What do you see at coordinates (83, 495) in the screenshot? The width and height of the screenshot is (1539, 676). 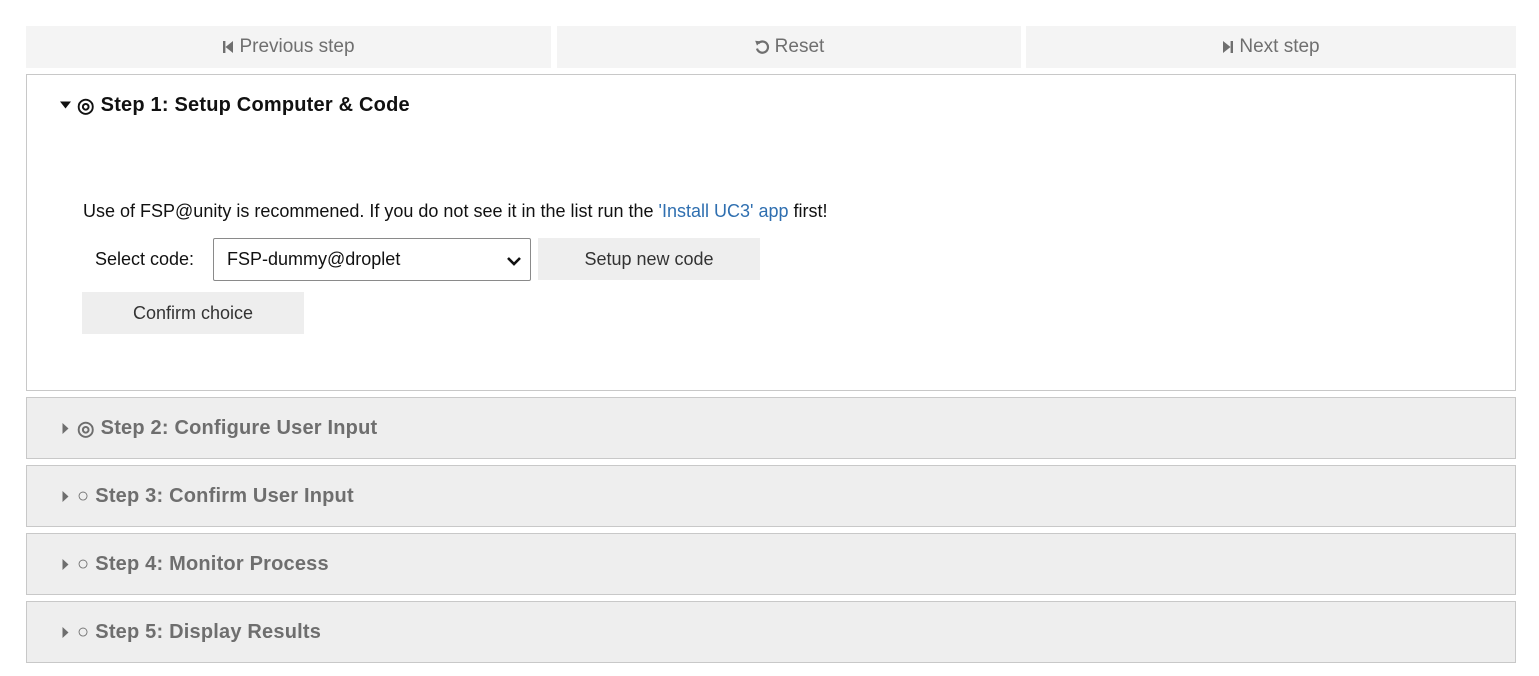 I see `step-3-status-marker: ○` at bounding box center [83, 495].